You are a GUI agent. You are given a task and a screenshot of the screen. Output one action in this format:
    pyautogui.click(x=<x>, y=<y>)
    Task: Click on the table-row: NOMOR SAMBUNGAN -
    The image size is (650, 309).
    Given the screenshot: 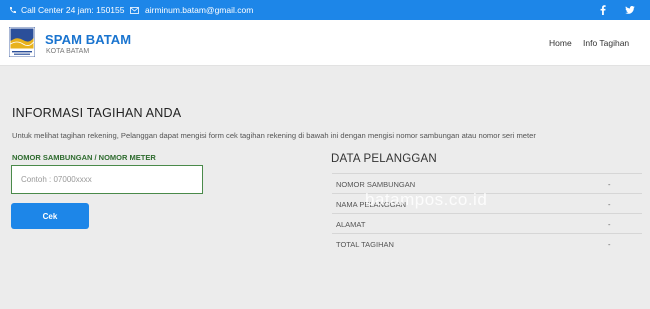 What is the action you would take?
    pyautogui.click(x=487, y=183)
    